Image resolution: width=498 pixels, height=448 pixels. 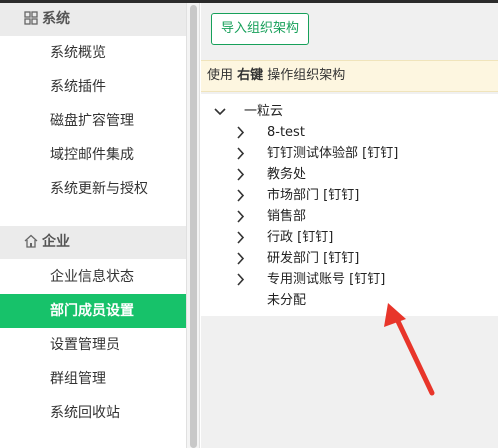 I want to click on tree-node: 钉钉测试体验部 [钉钉], so click(x=349, y=153).